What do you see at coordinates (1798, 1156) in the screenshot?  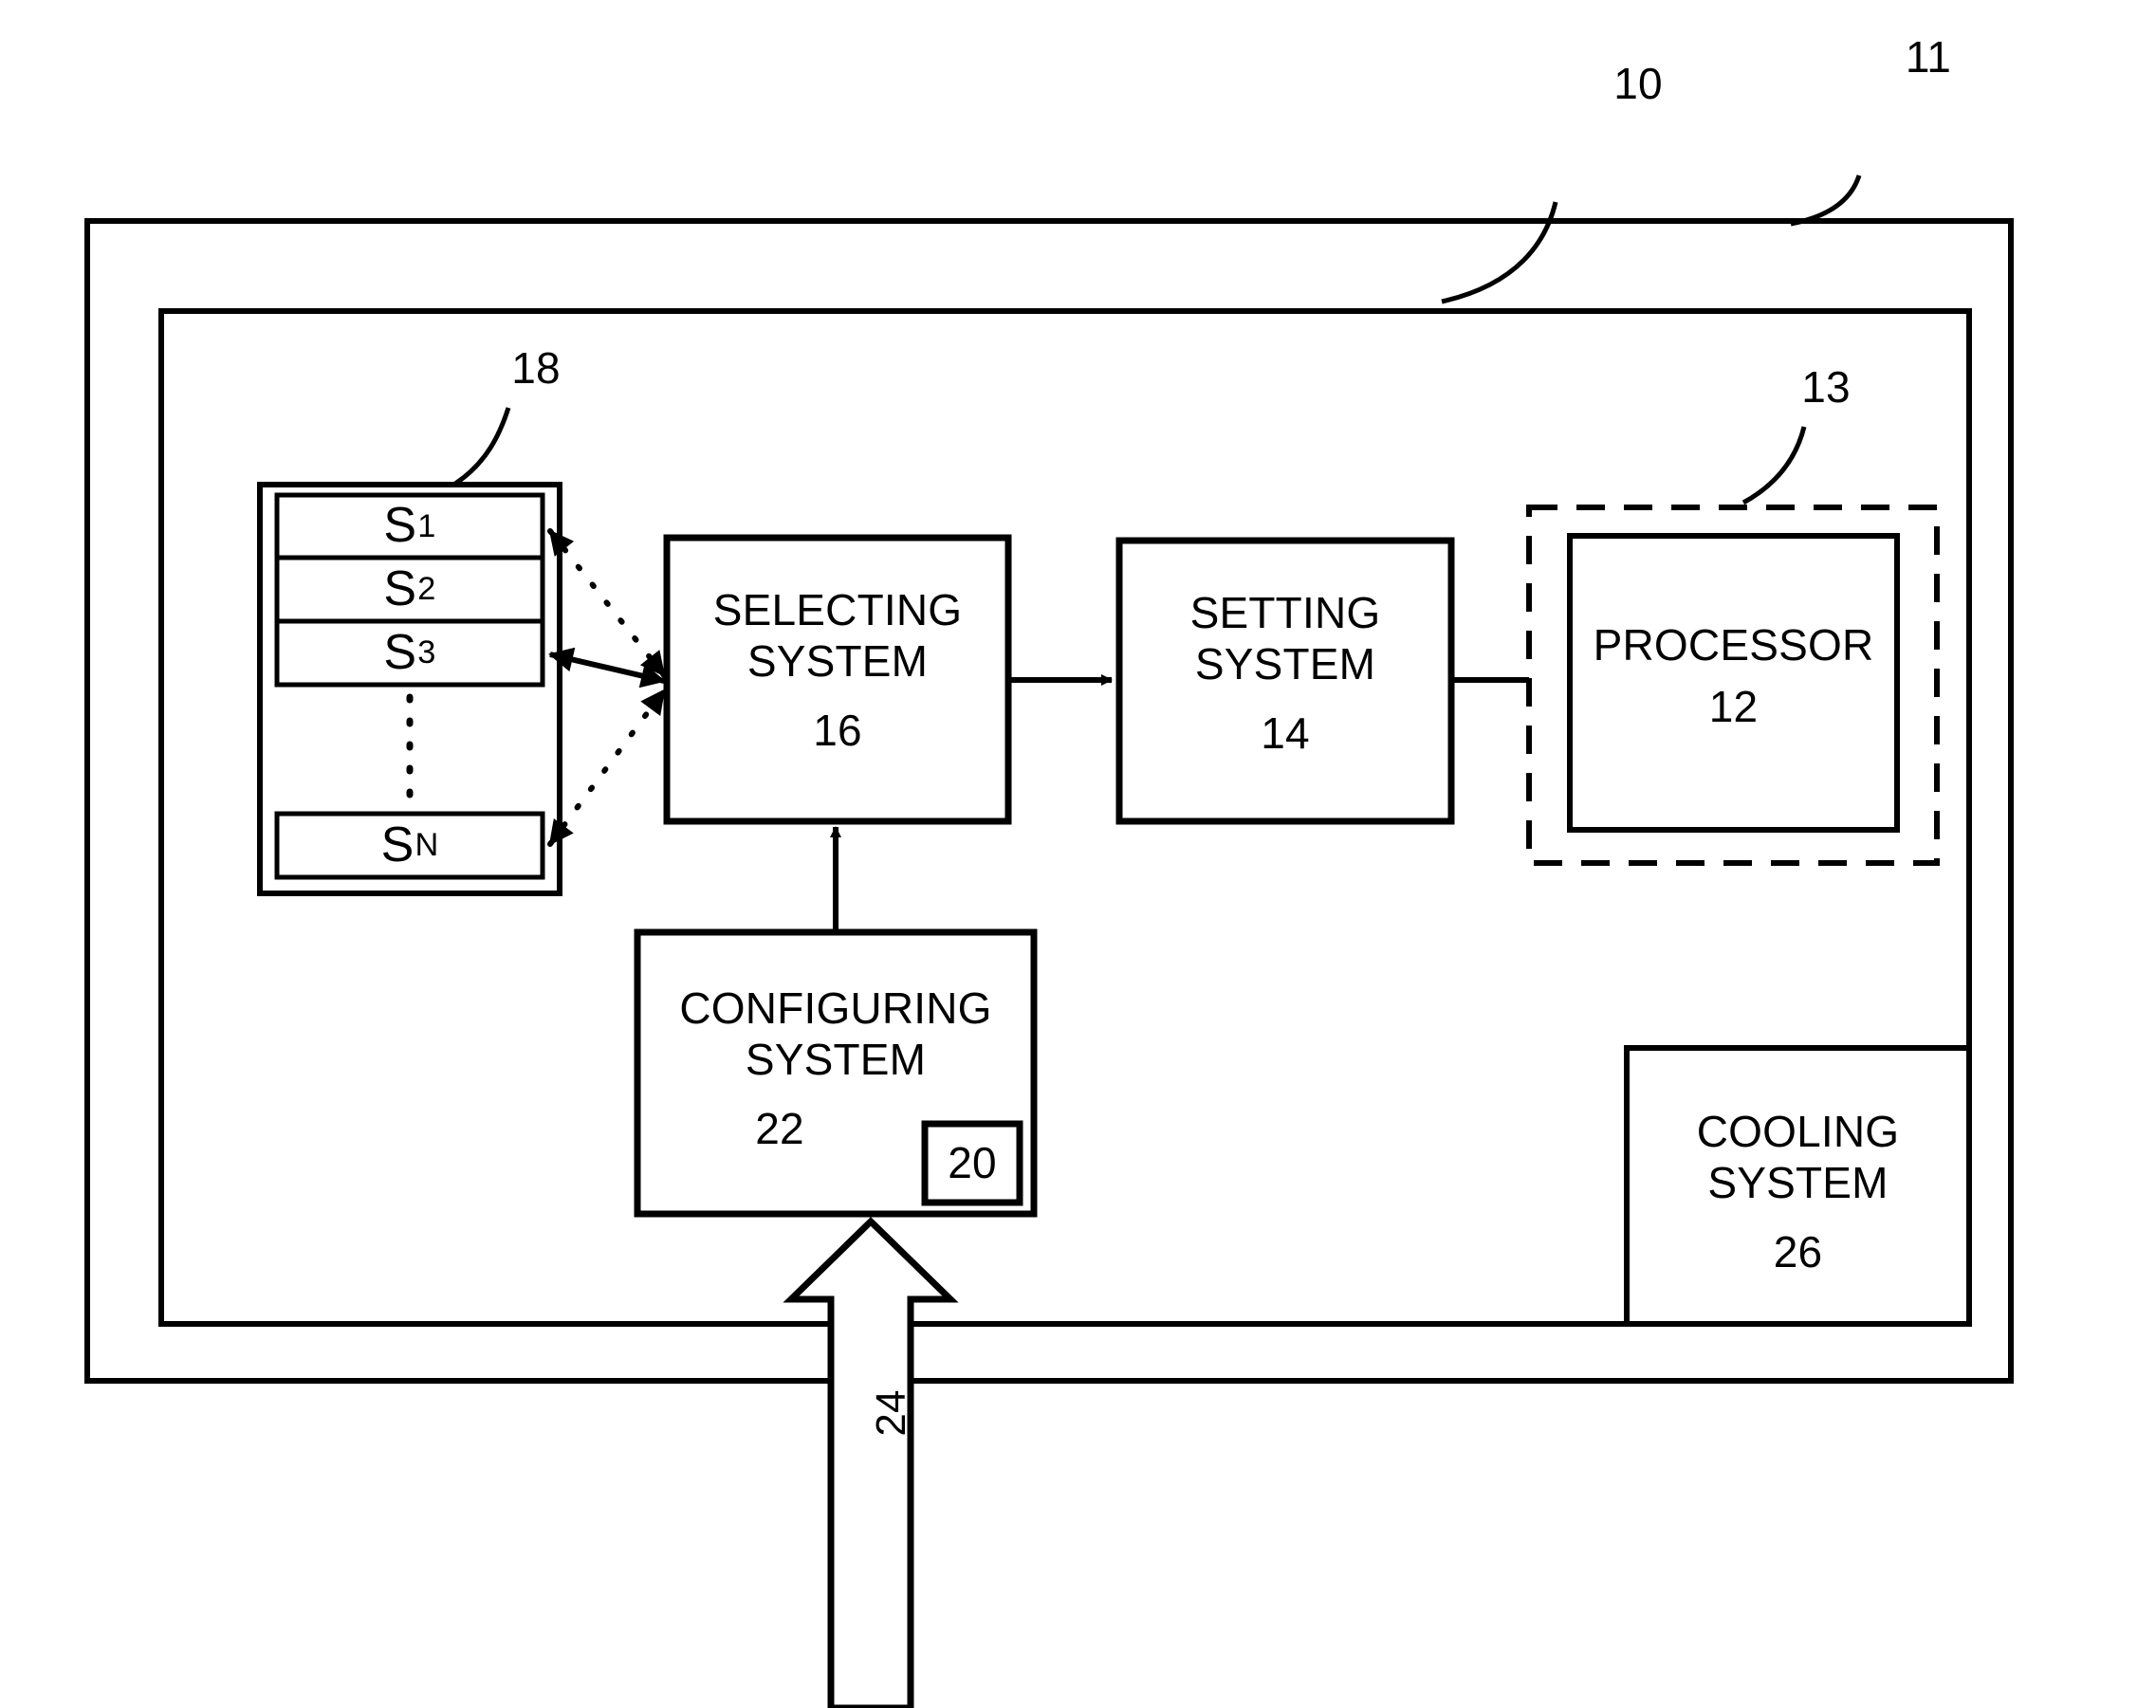 I see `cooling-system-title: COOLING SYSTEM` at bounding box center [1798, 1156].